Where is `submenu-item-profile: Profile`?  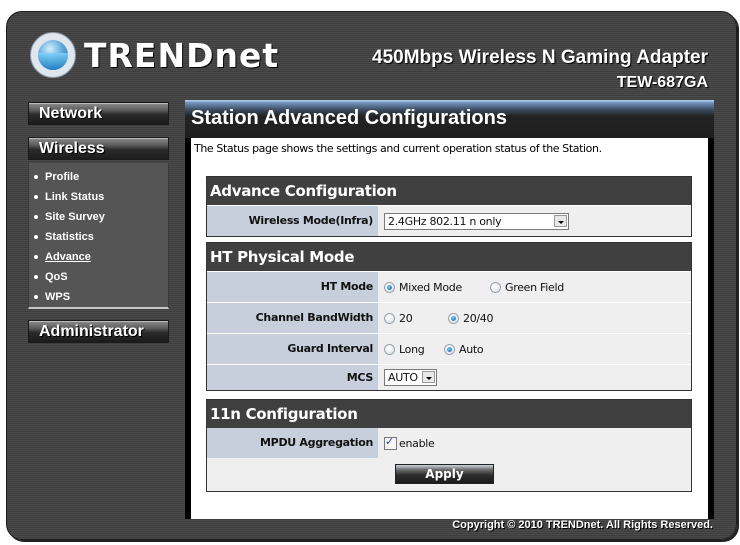 submenu-item-profile: Profile is located at coordinates (100, 177).